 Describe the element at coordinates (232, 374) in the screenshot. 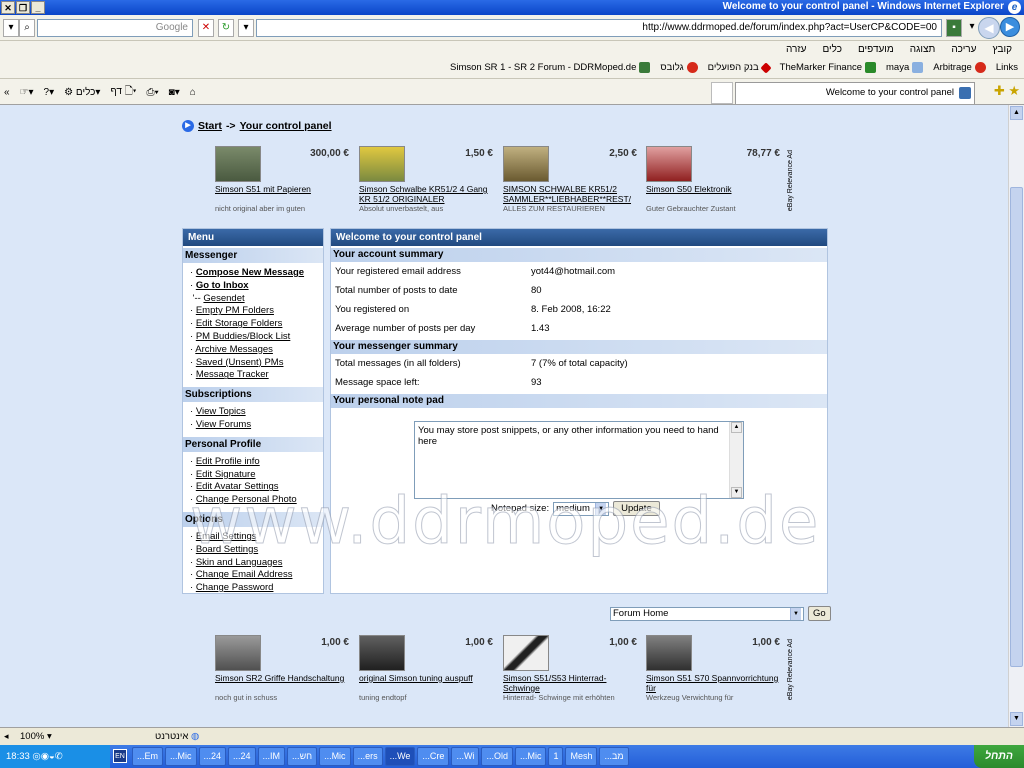

I see `tracker-link: Message Tracker` at that location.